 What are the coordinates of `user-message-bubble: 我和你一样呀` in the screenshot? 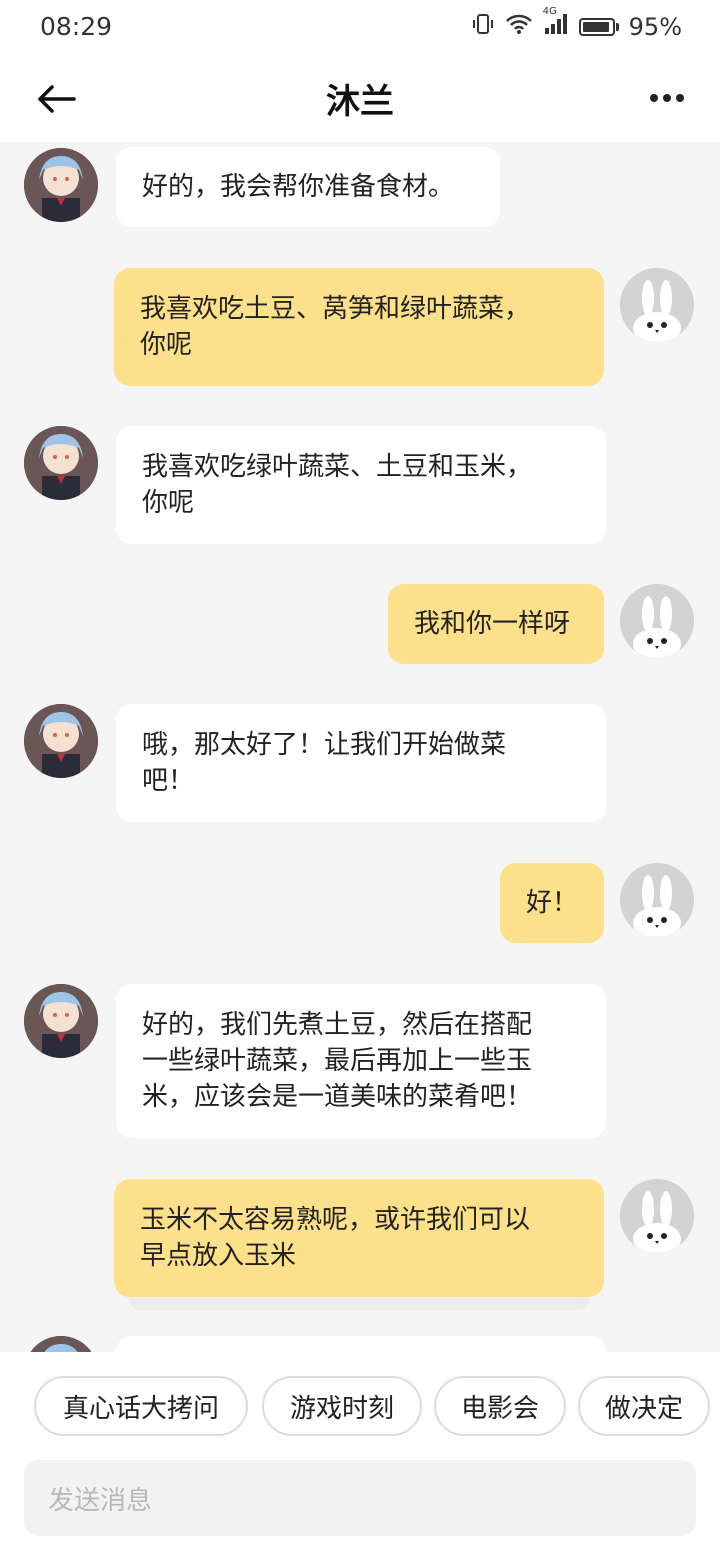 It's located at (496, 624).